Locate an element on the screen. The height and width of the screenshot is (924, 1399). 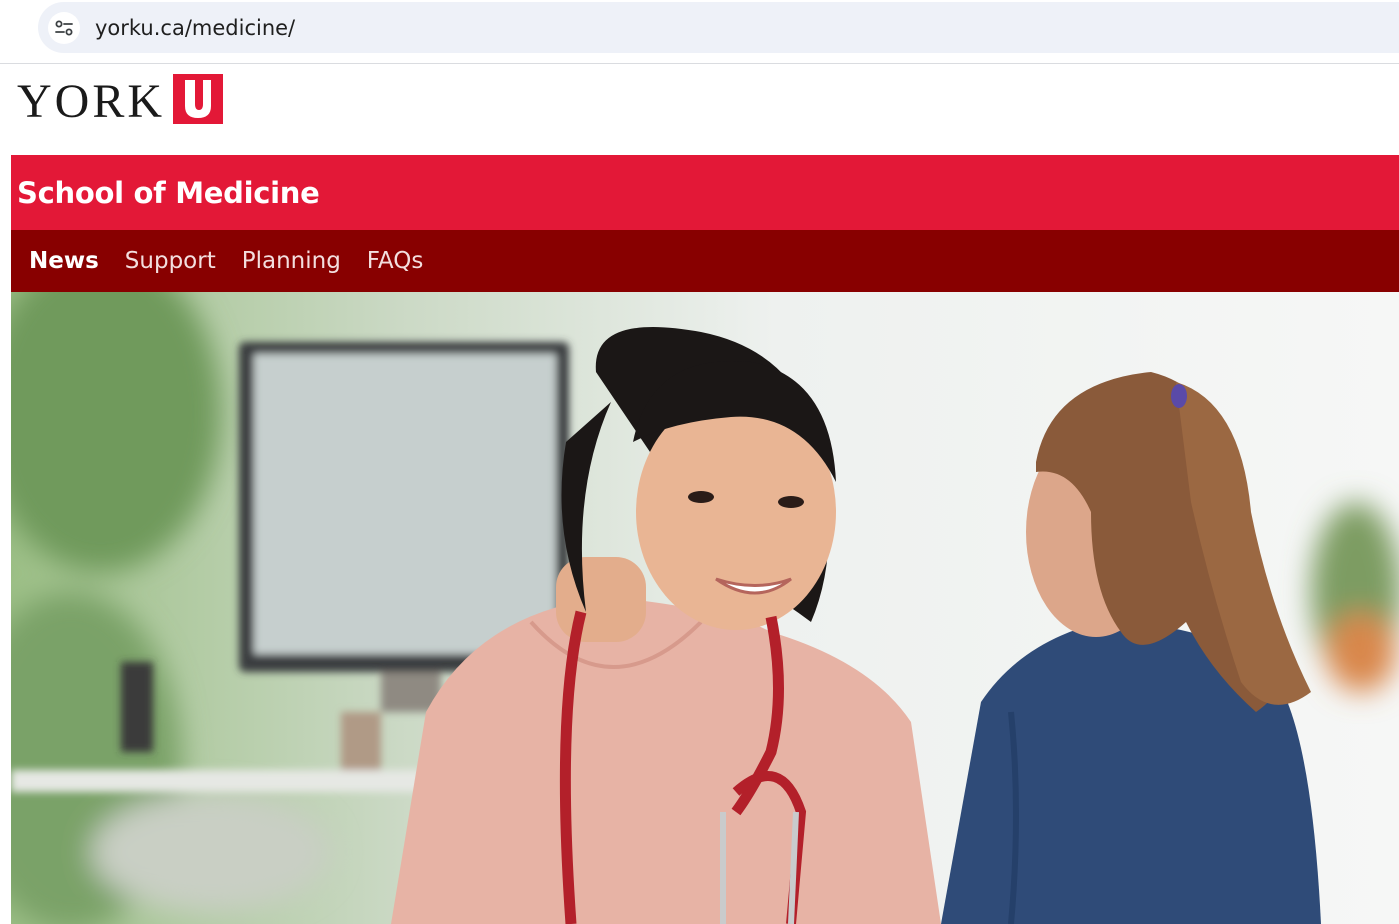
nav-item-news: News is located at coordinates (64, 261).